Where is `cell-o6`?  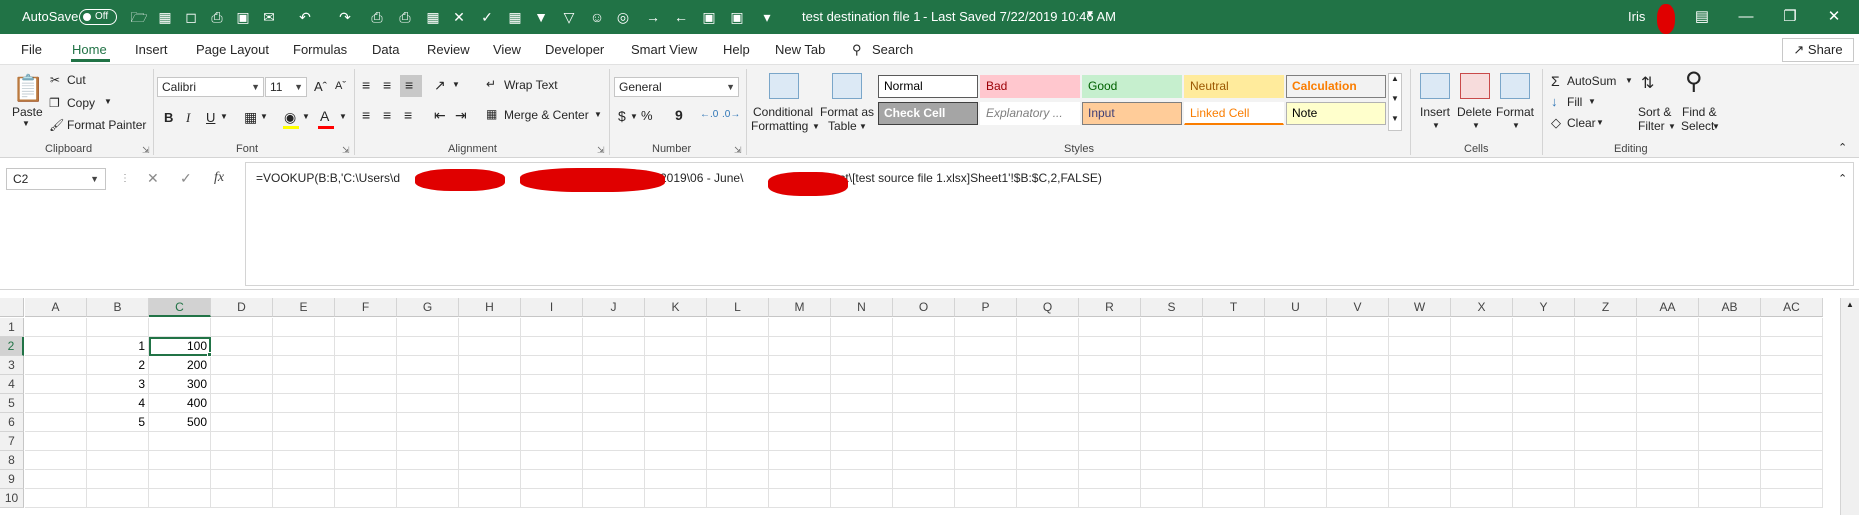
cell-o6 is located at coordinates (924, 422).